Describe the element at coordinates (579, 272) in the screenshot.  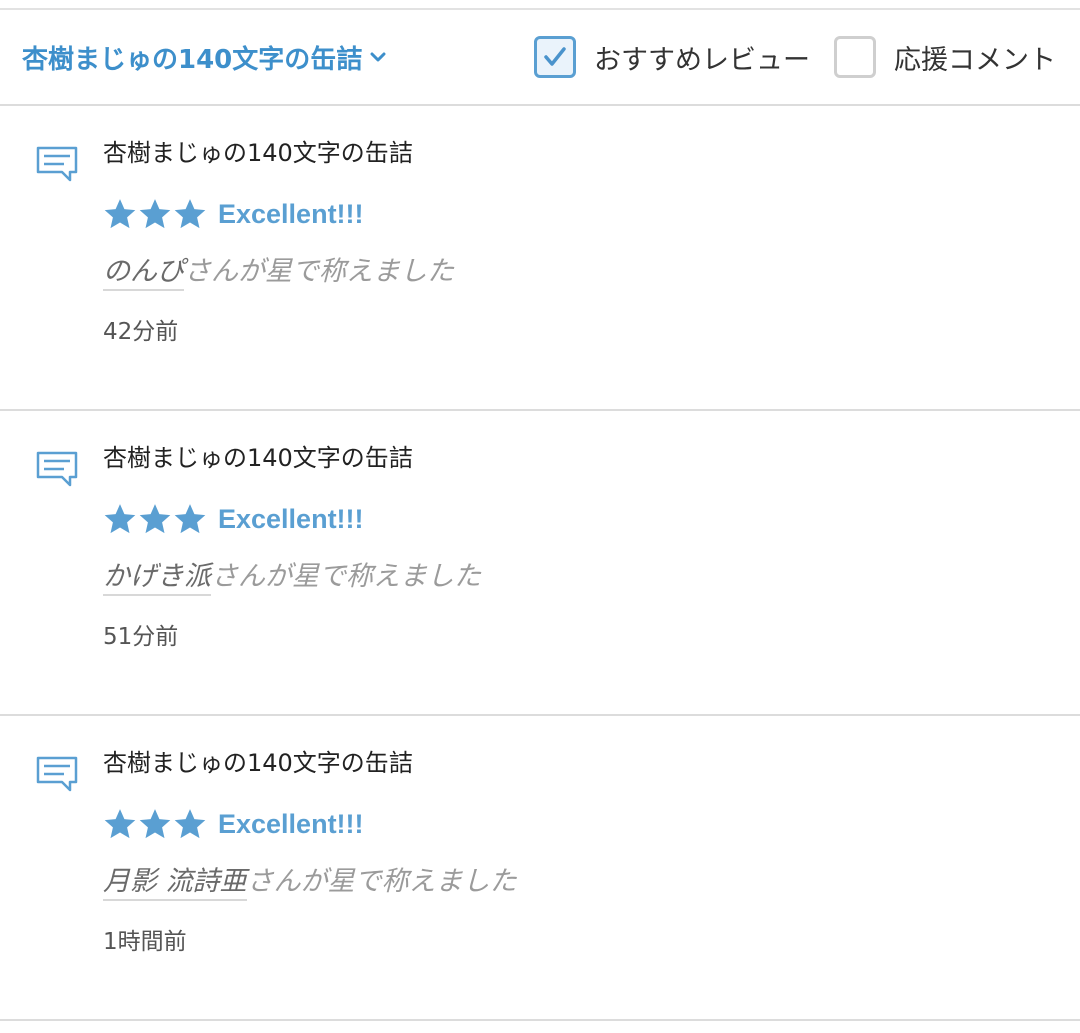
I see `praise-text: のんぴさんが星で称えました` at that location.